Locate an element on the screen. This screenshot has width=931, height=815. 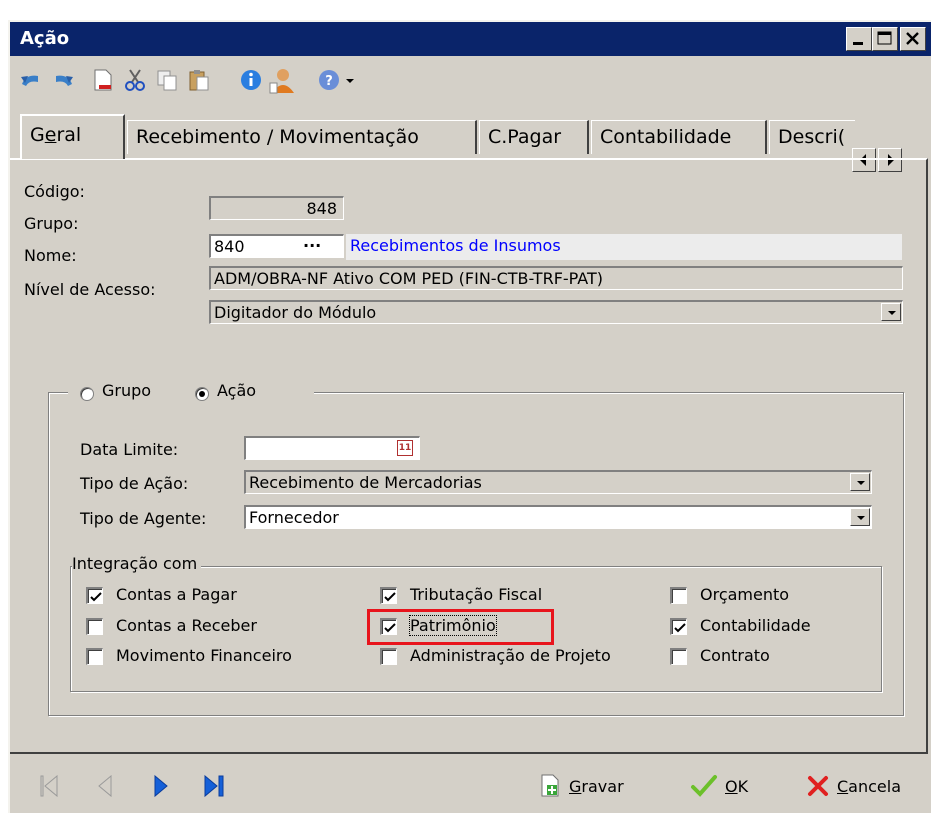
tab-cpagar: C.Pagar is located at coordinates (534, 137).